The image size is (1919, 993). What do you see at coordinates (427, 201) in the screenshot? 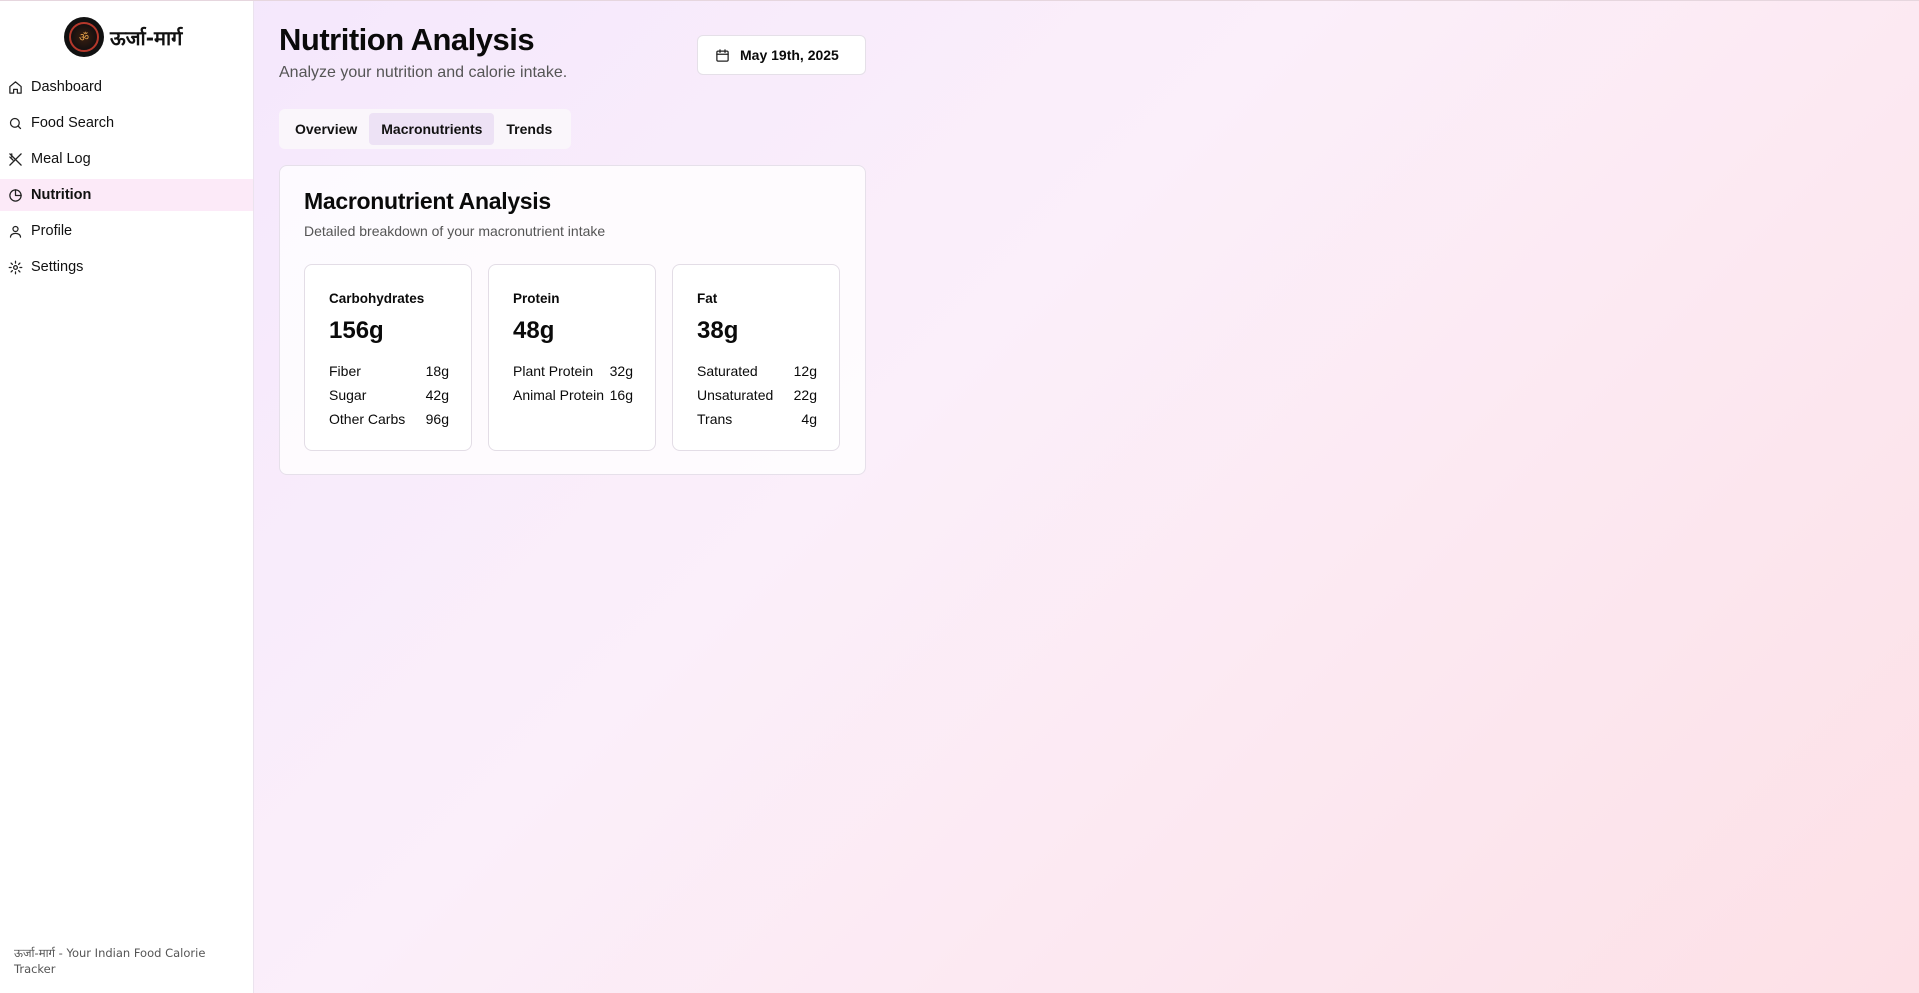
I see `card-title: Macronutrient Analysis` at bounding box center [427, 201].